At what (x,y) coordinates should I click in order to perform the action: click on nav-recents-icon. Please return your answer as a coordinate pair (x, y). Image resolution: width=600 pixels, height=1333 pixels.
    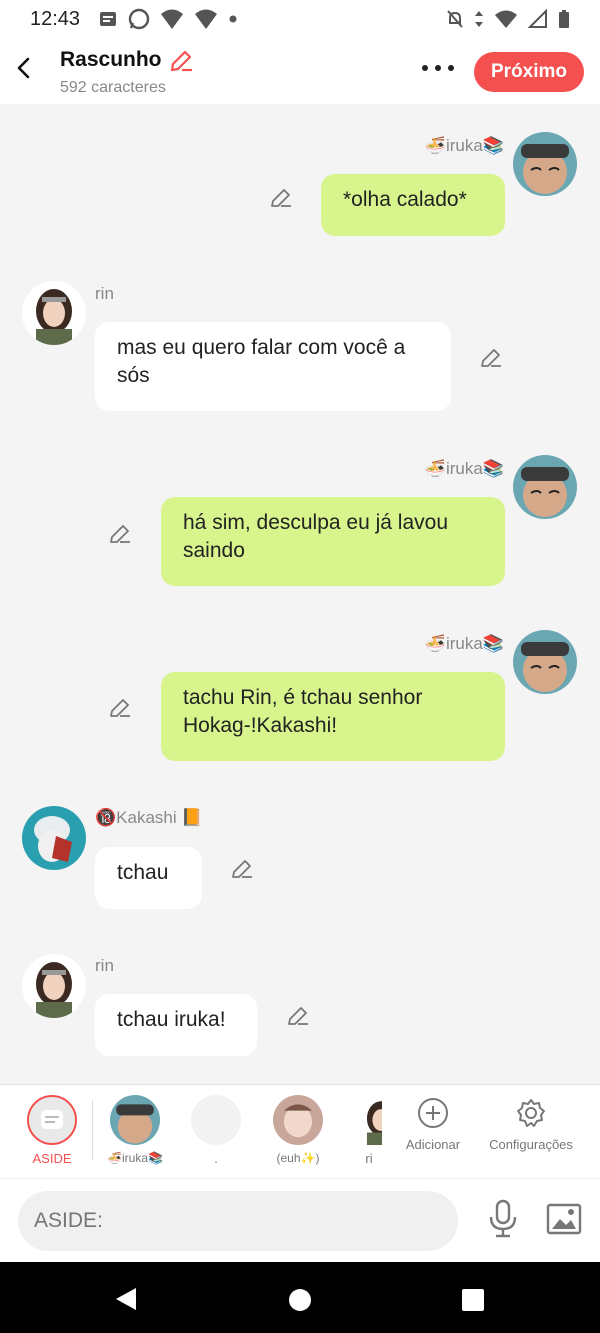
    Looking at the image, I should click on (473, 1300).